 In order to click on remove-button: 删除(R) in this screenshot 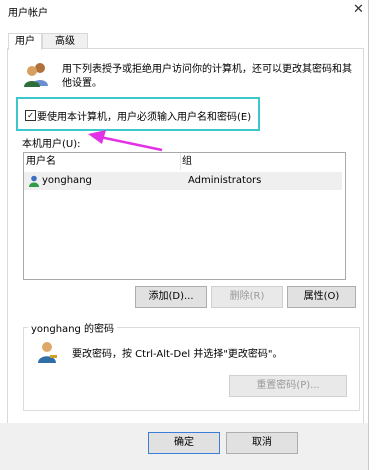, I will do `click(247, 297)`.